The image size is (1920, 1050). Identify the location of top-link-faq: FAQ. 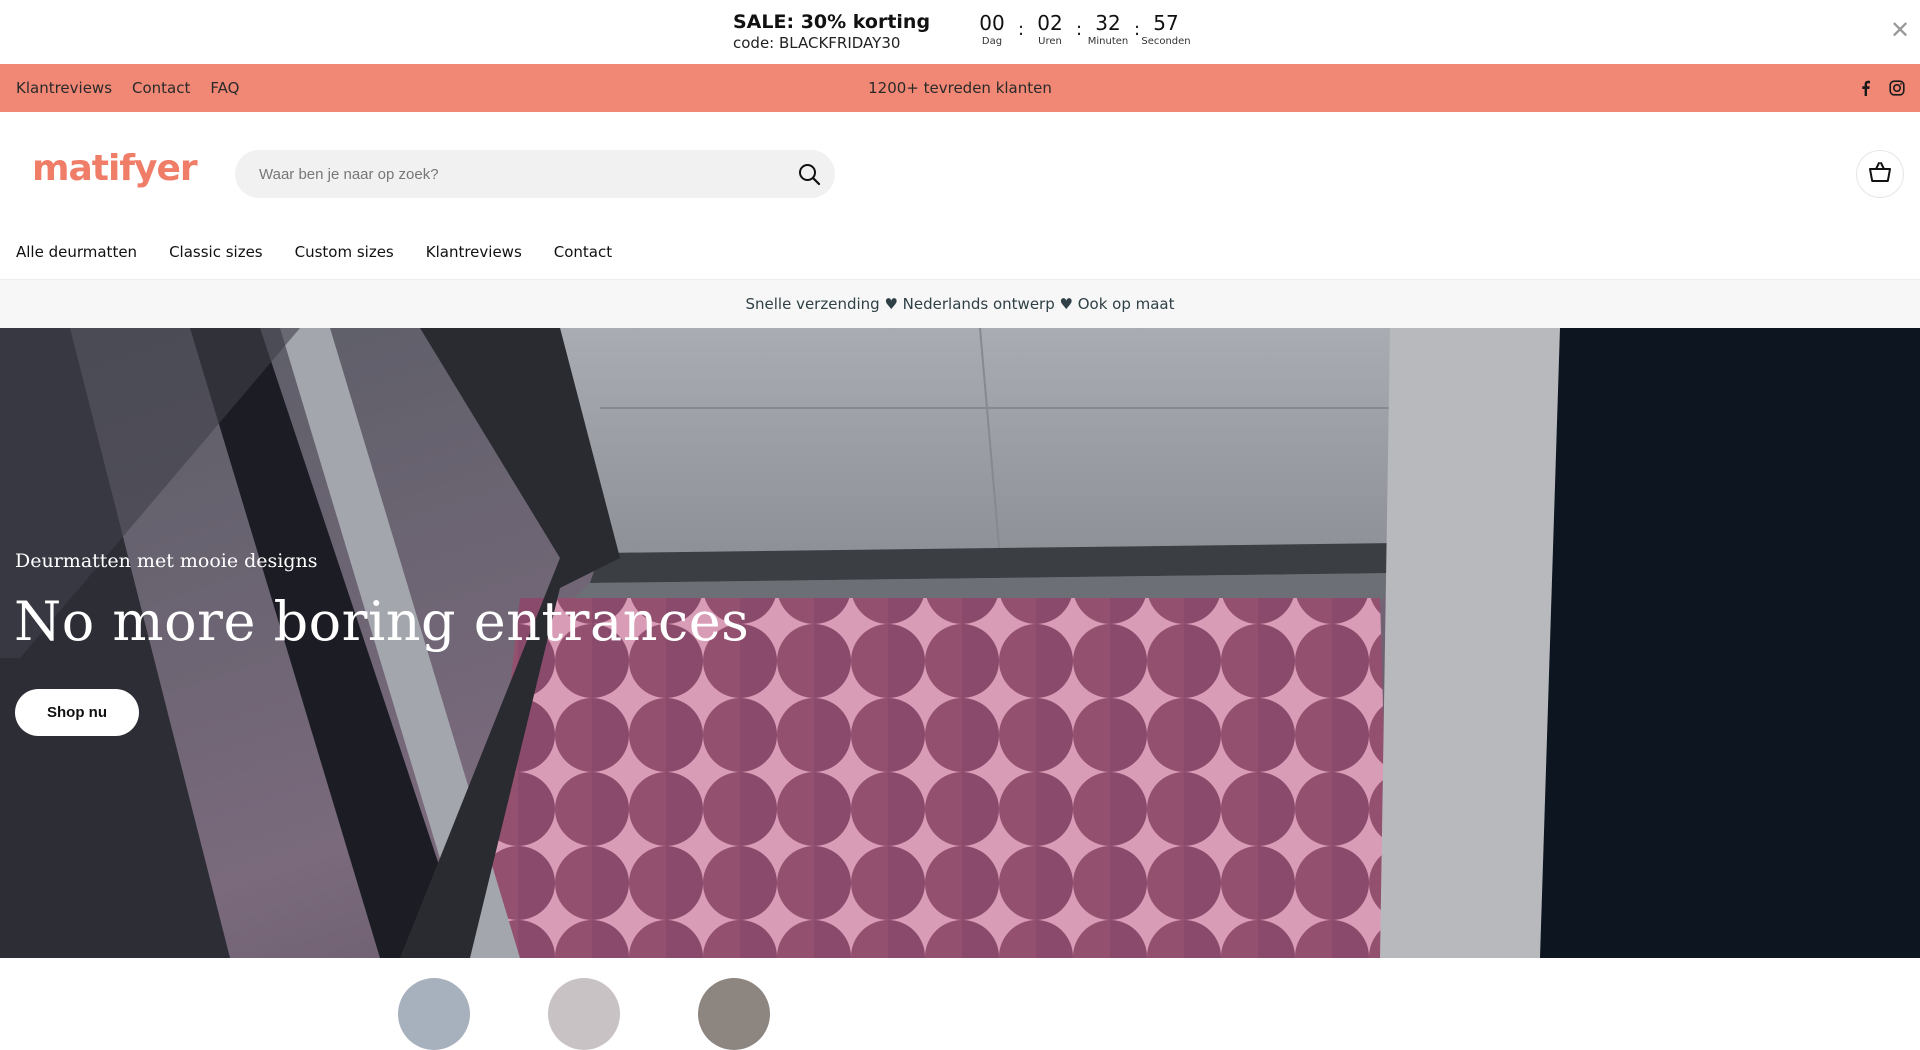
(224, 88).